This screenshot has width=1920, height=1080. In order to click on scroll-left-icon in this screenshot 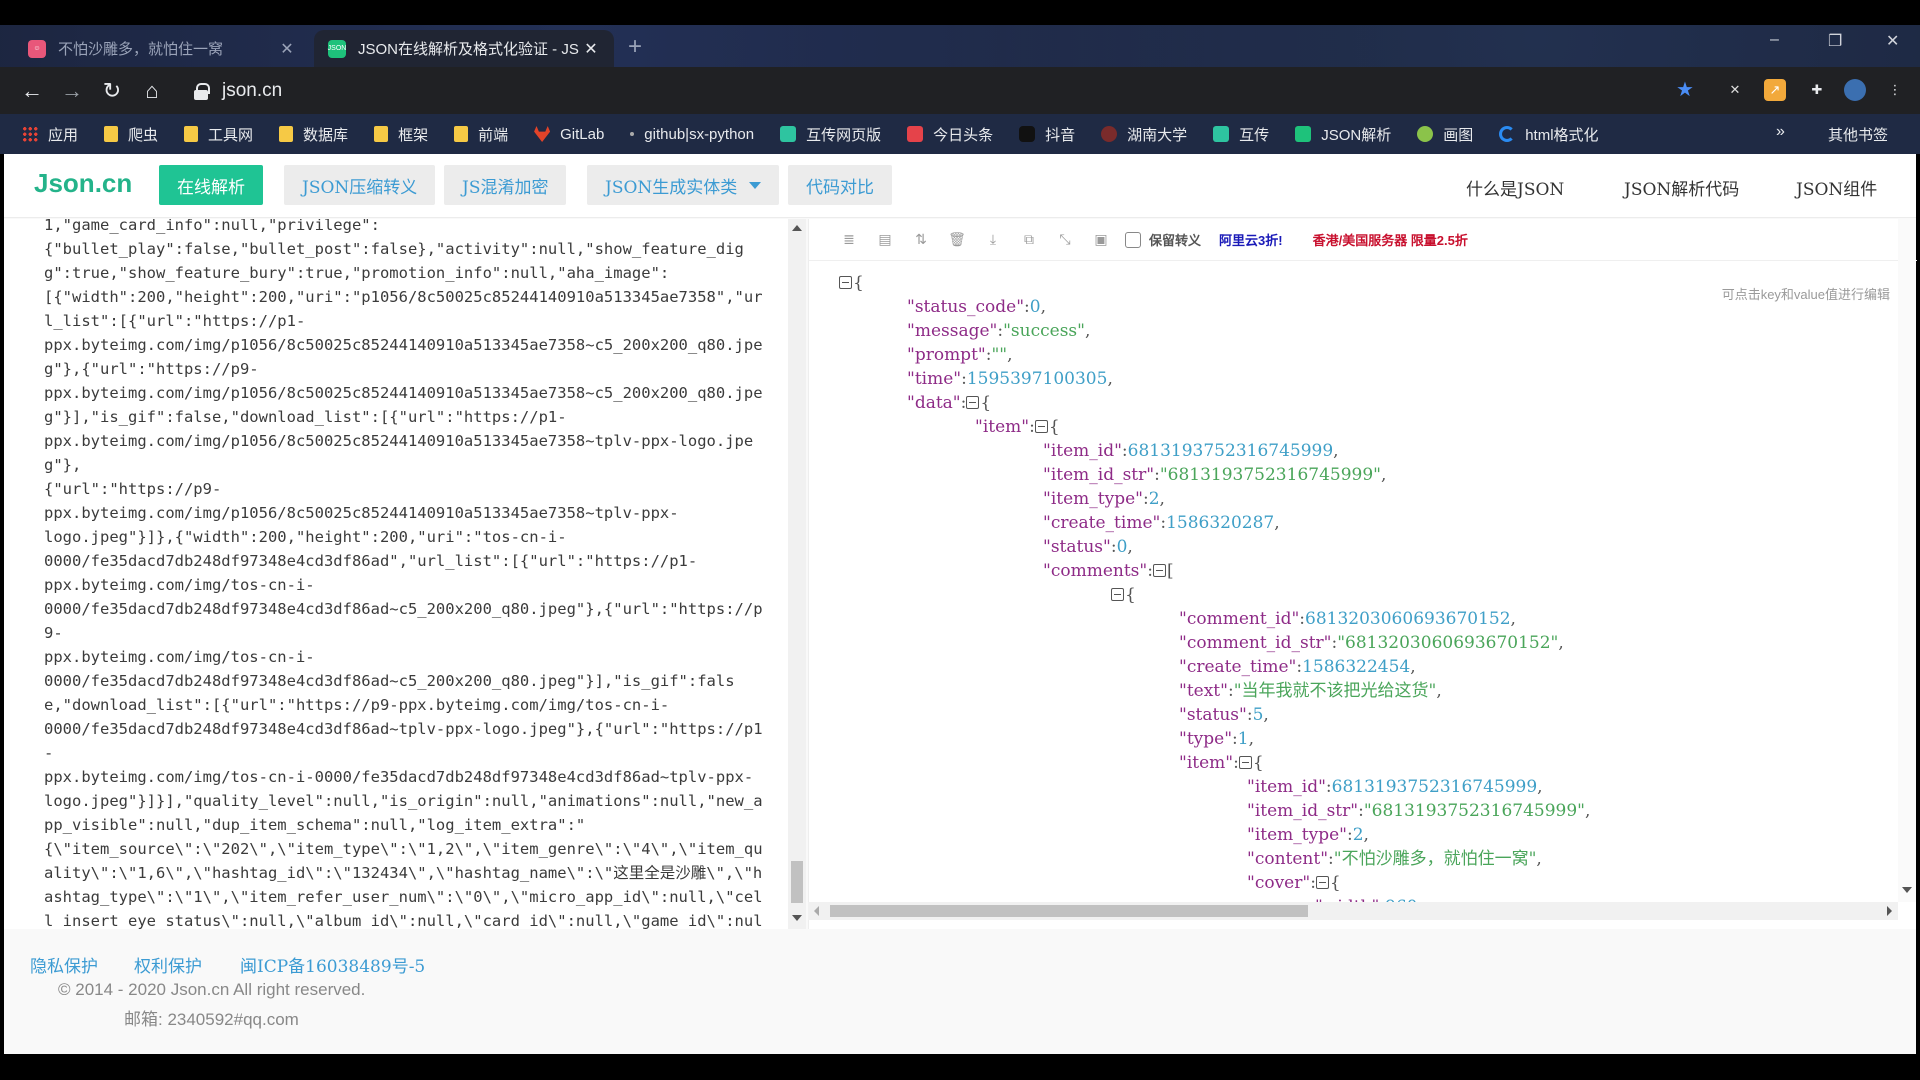, I will do `click(816, 911)`.